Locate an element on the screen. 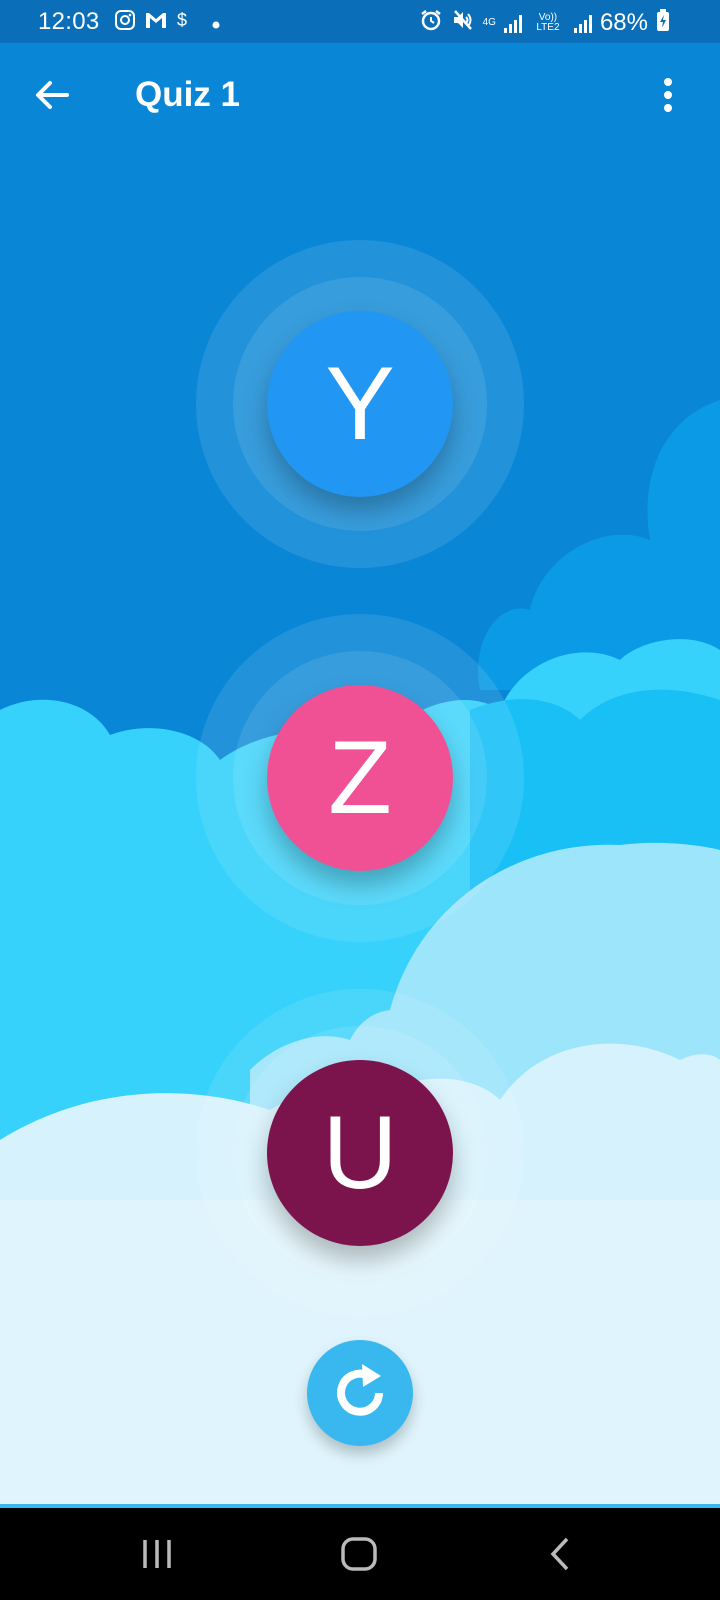 Image resolution: width=720 pixels, height=1600 pixels. alarm-icon is located at coordinates (431, 22).